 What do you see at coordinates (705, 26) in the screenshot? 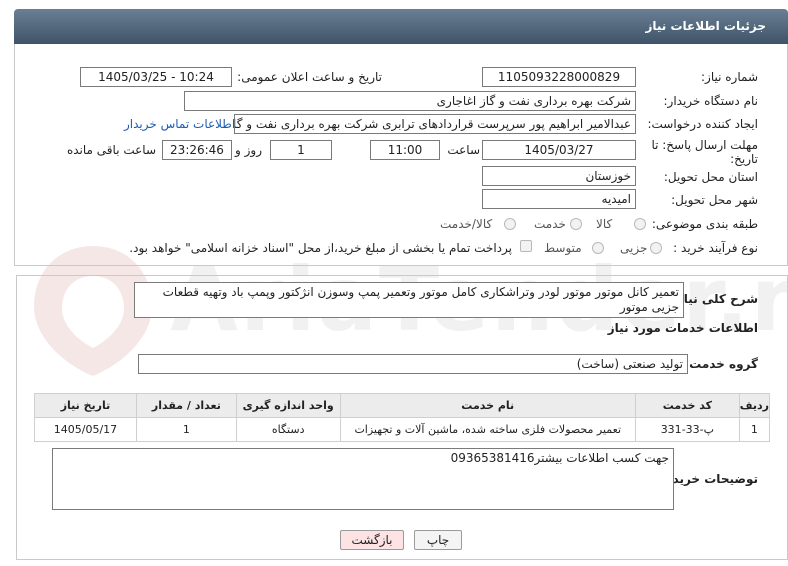
I see `page-title: جزئیات اطلاعات نیاز` at bounding box center [705, 26].